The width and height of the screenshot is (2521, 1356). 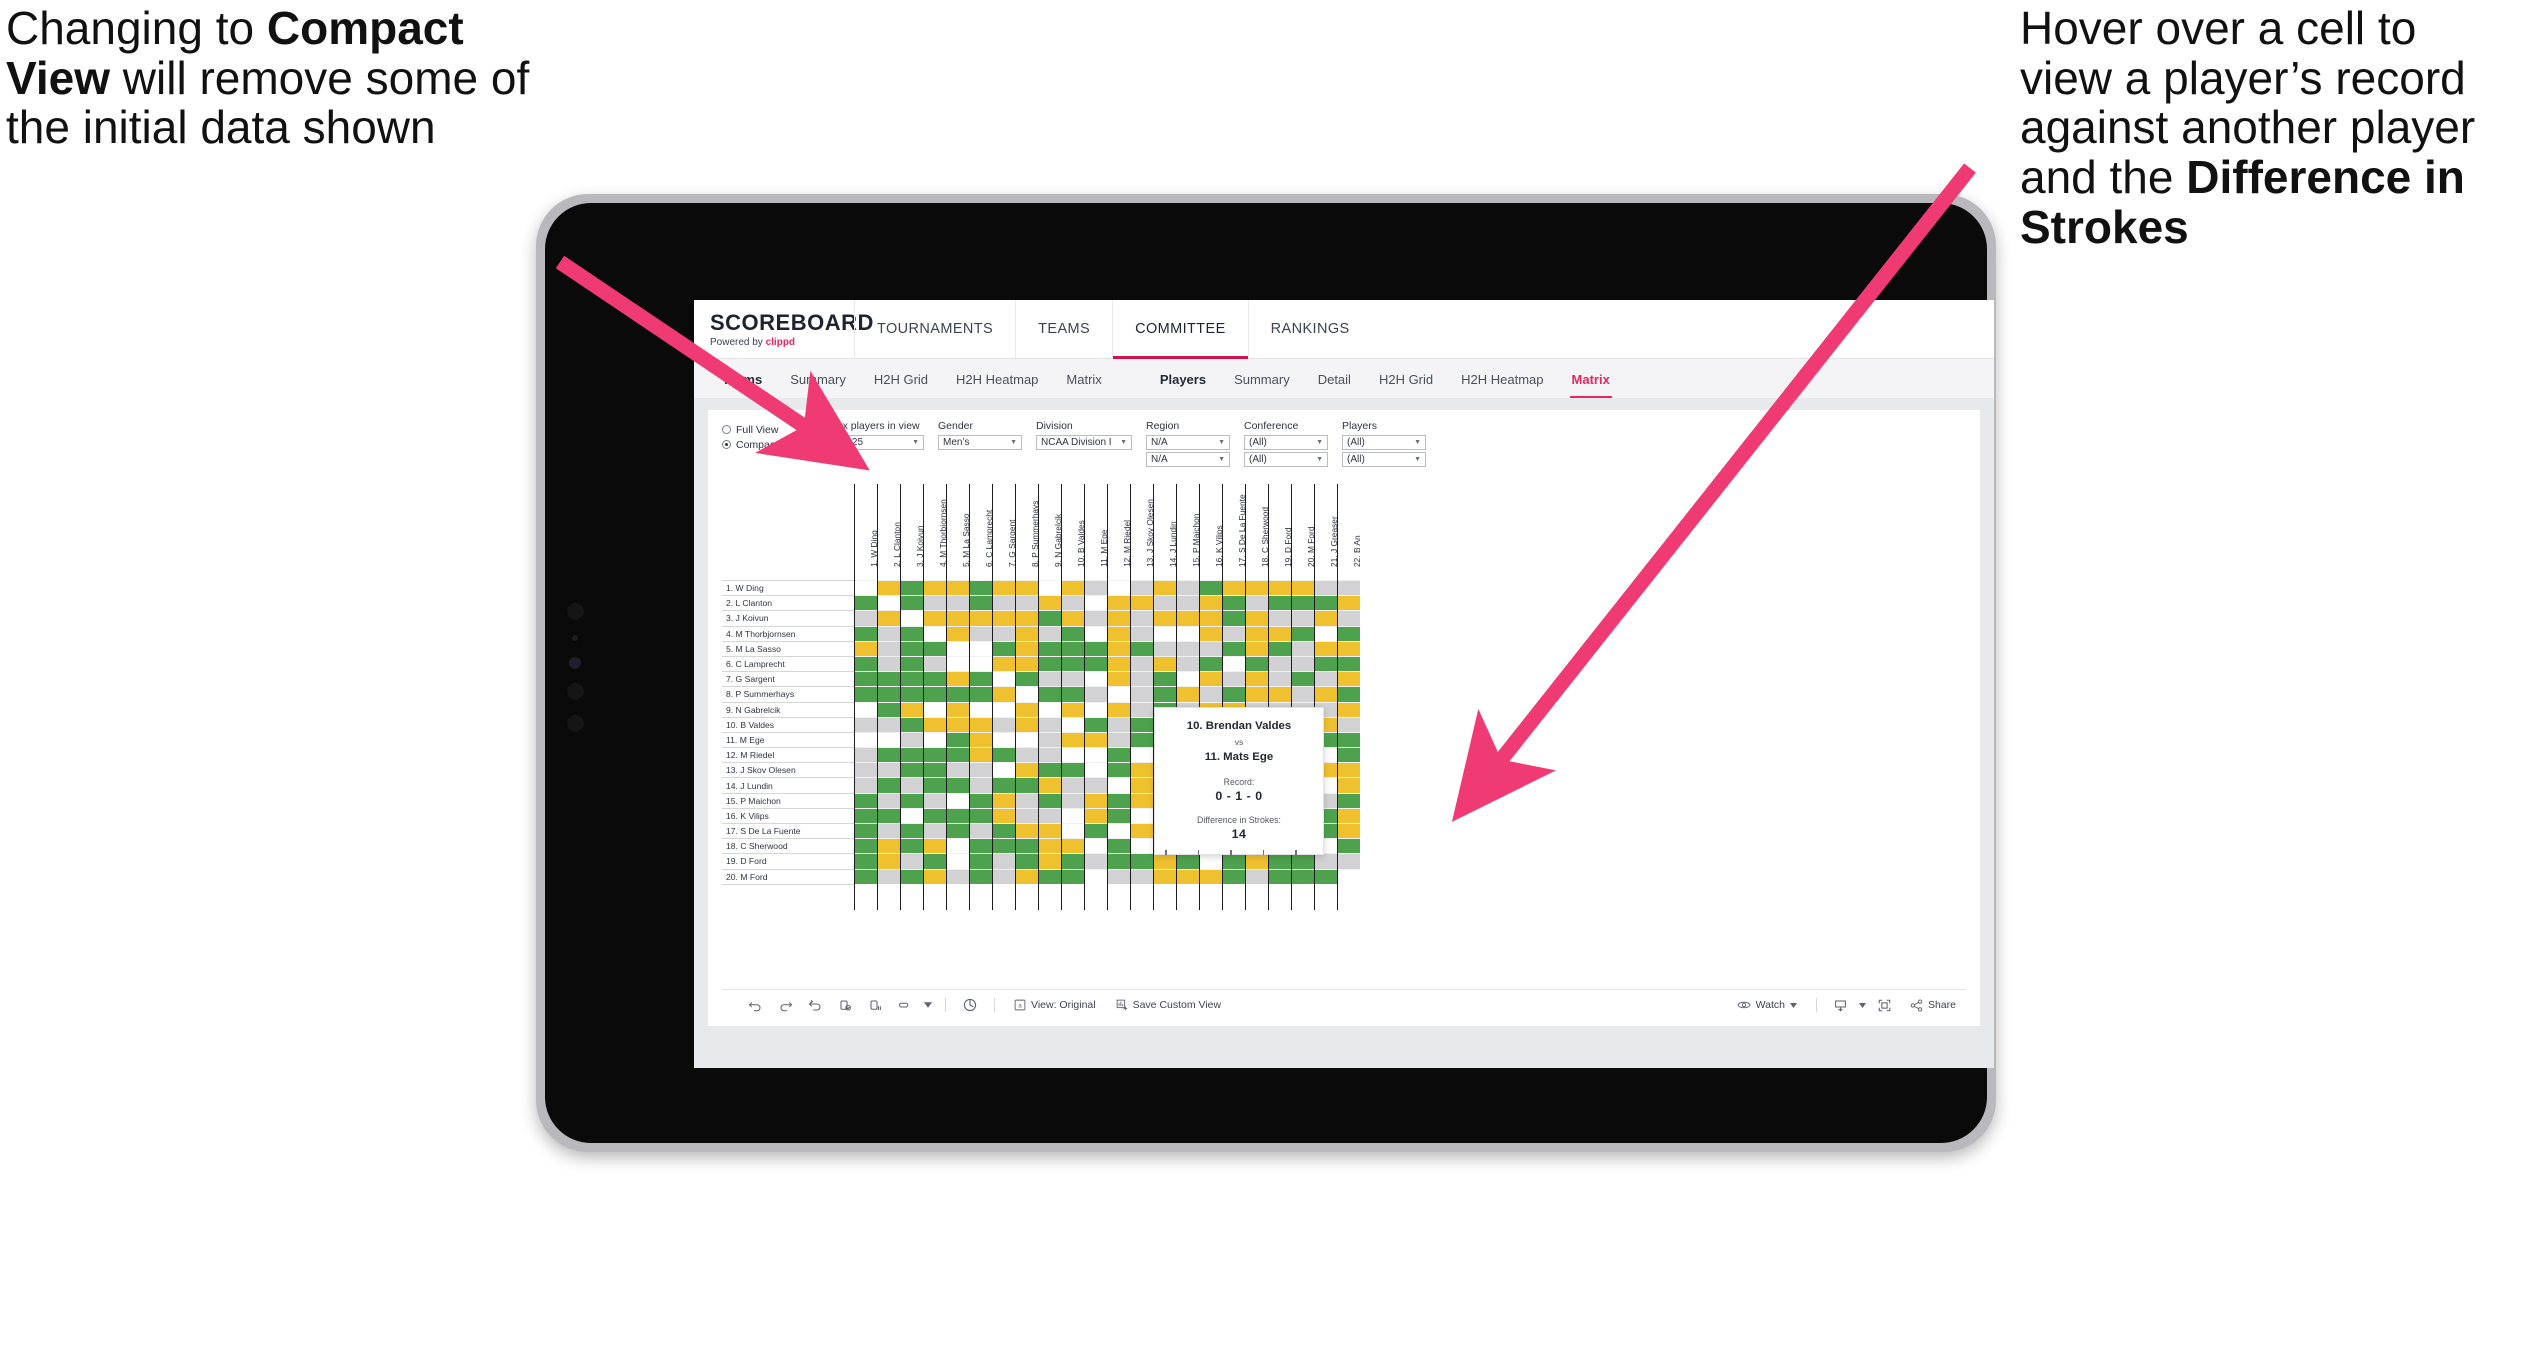 What do you see at coordinates (1933, 1005) in the screenshot?
I see `share-button: Share` at bounding box center [1933, 1005].